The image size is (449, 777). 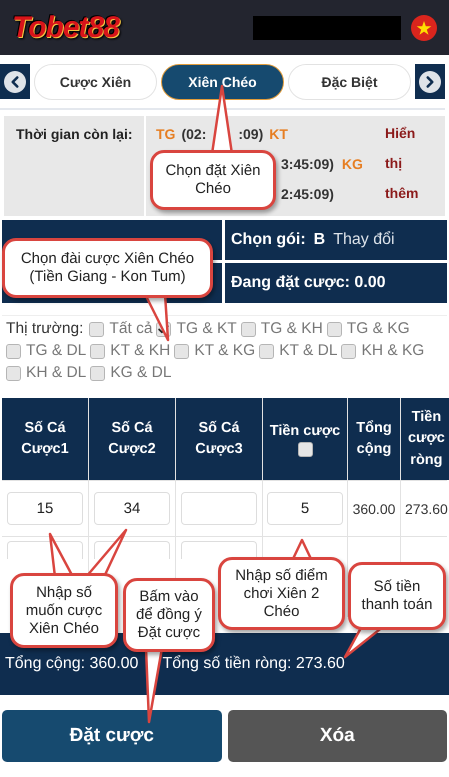 What do you see at coordinates (307, 164) in the screenshot?
I see `countdown-time: 3:45:09)` at bounding box center [307, 164].